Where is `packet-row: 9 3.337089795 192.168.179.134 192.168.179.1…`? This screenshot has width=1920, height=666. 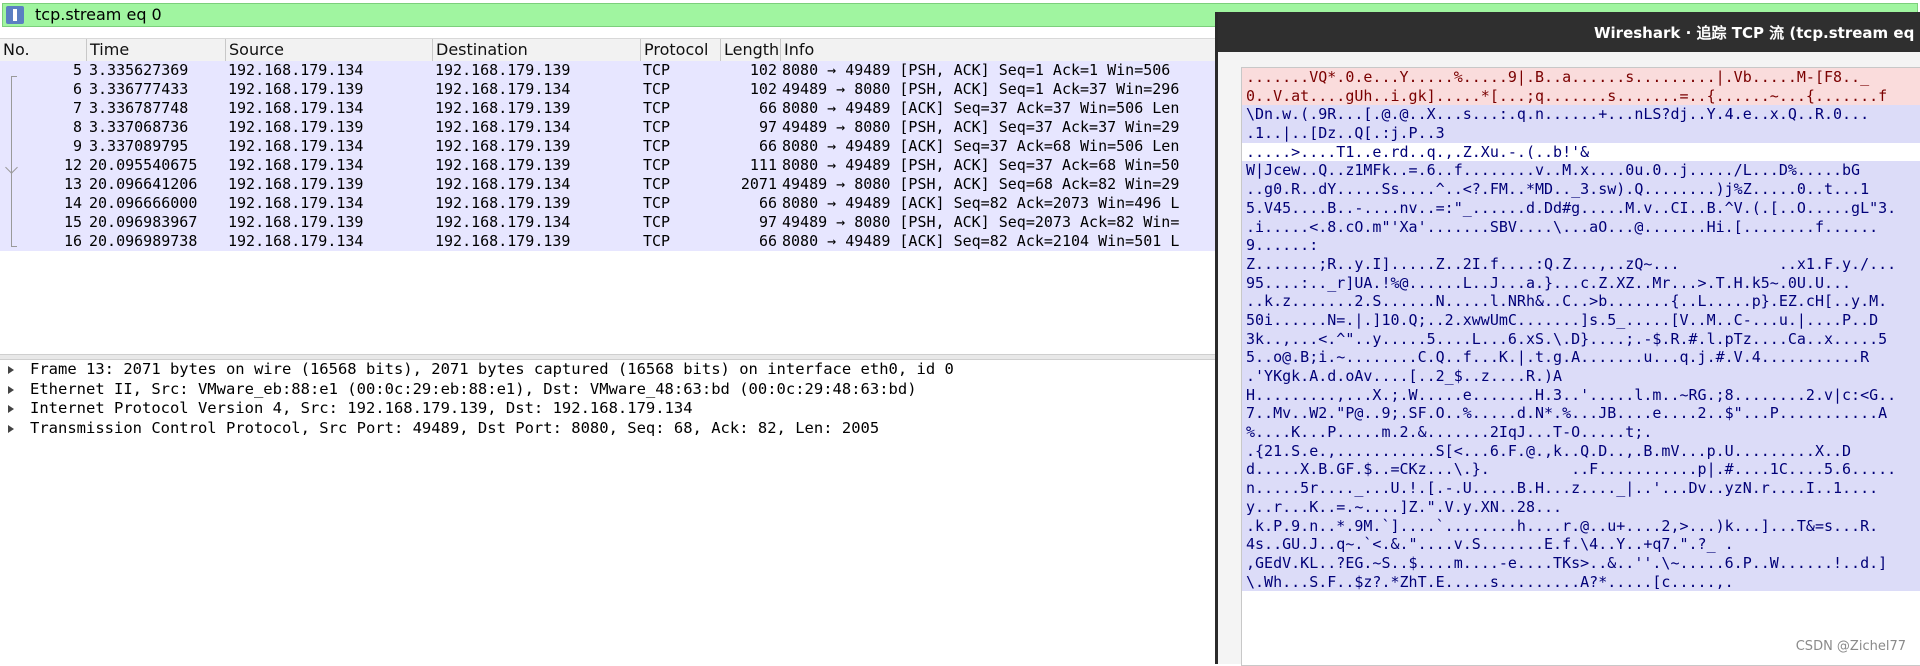 packet-row: 9 3.337089795 192.168.179.134 192.168.179.1… is located at coordinates (610, 146).